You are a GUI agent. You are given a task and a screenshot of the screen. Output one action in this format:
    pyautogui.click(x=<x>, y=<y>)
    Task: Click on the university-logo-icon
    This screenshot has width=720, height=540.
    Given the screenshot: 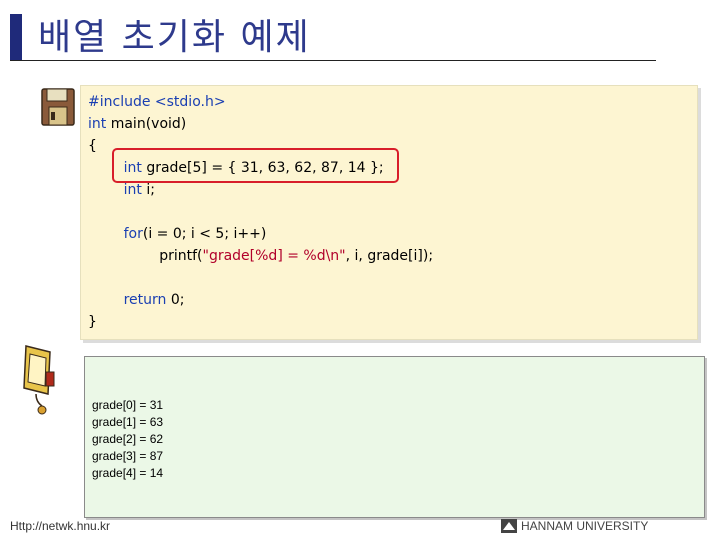 What is the action you would take?
    pyautogui.click(x=509, y=526)
    